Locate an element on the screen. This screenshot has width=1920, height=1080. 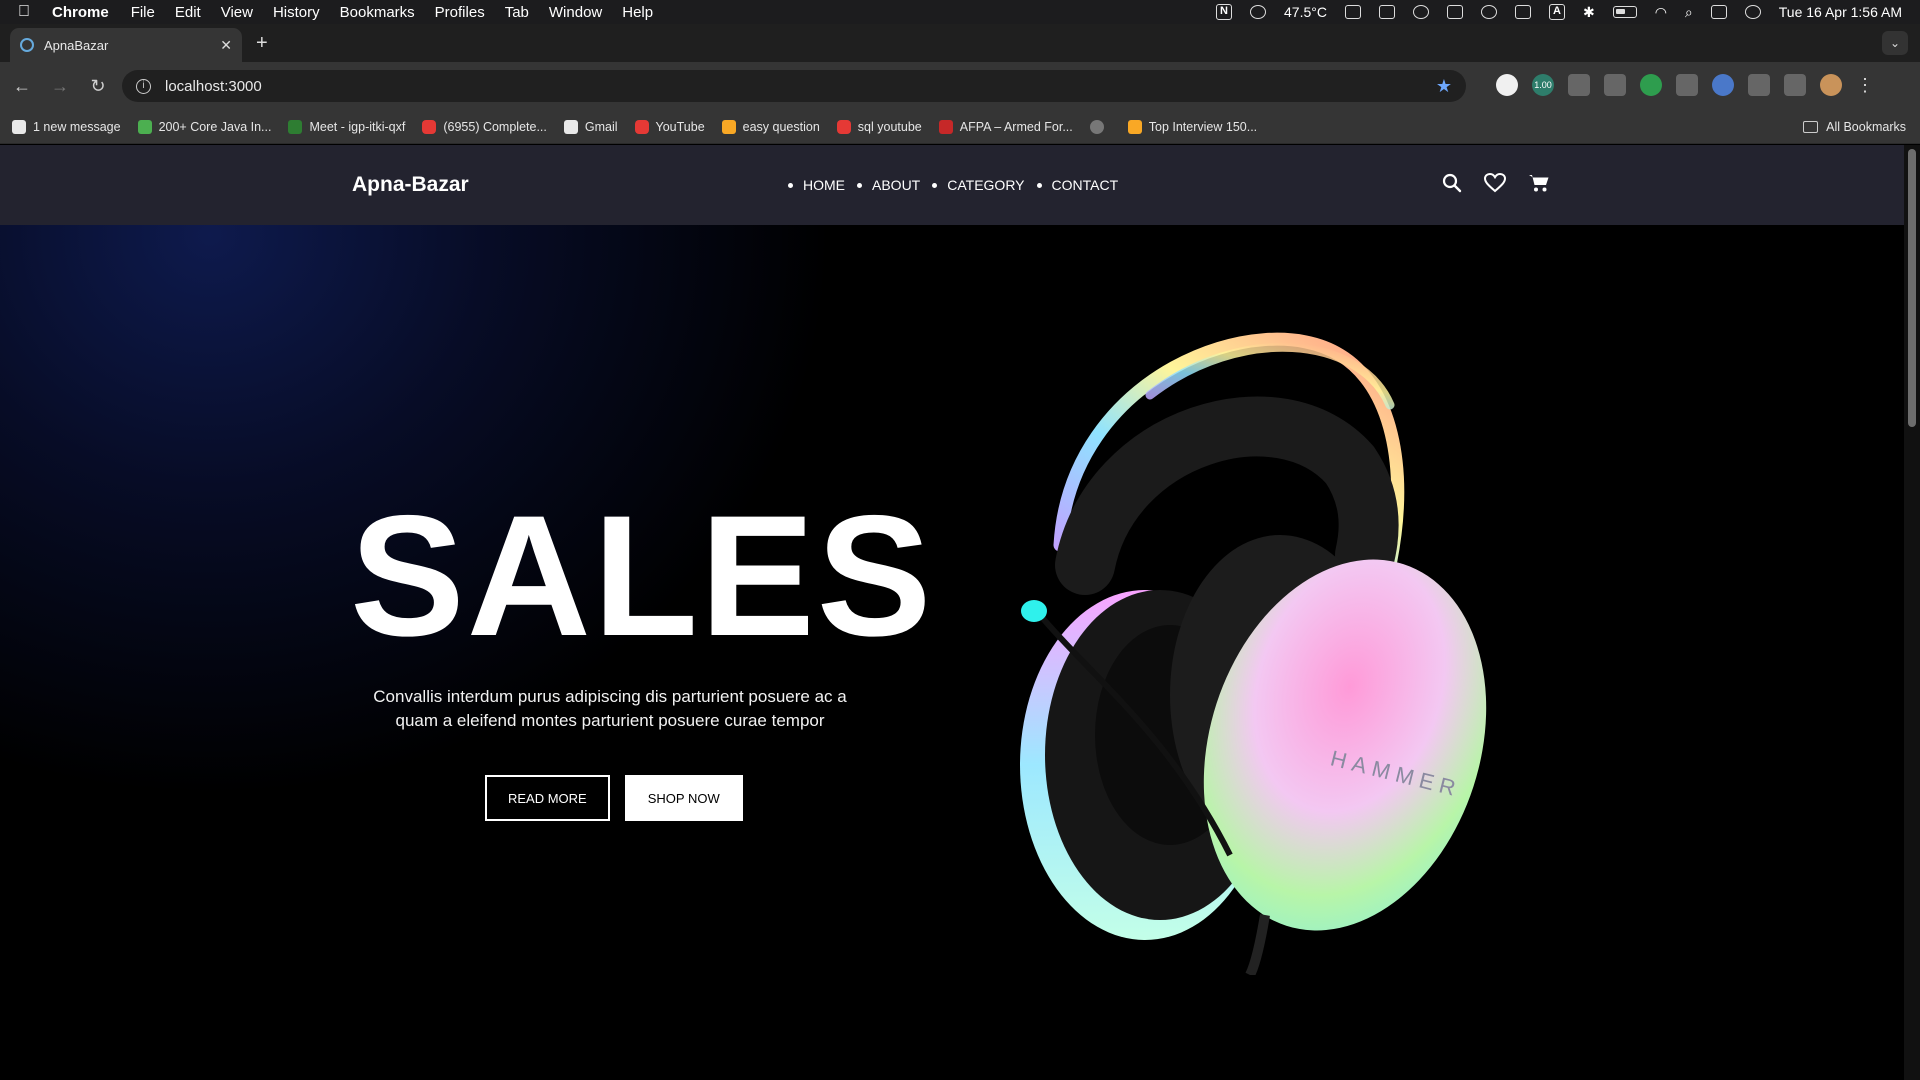
temperature-icon is located at coordinates (1258, 12).